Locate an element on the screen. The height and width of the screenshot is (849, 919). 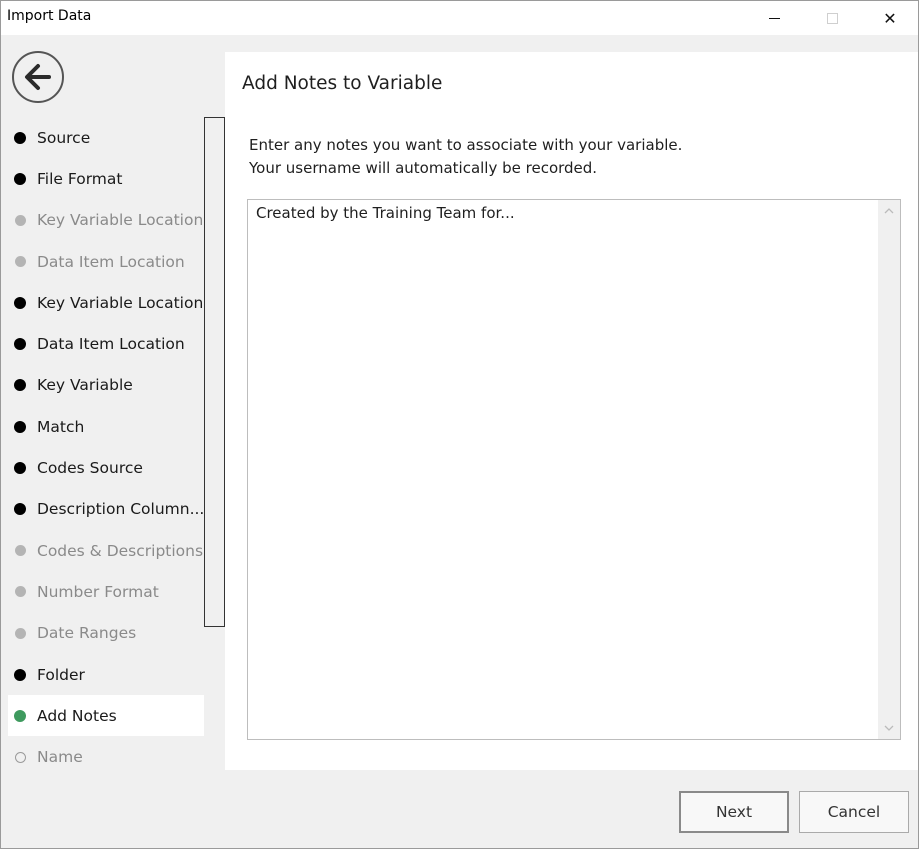
chevron-down-icon is located at coordinates (889, 728).